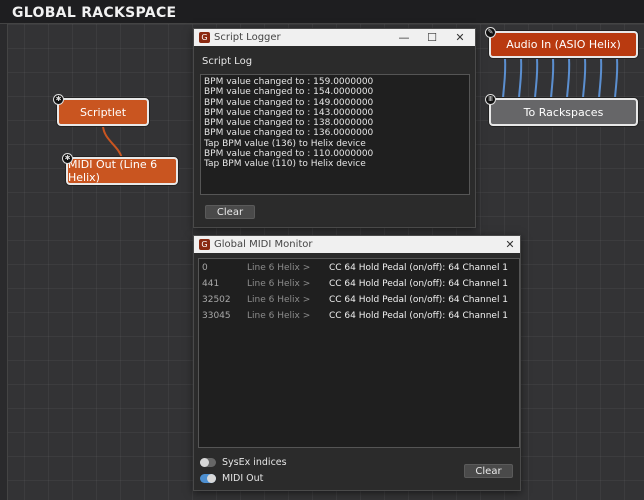  Describe the element at coordinates (247, 37) in the screenshot. I see `script-logger-title: Script Logger` at that location.